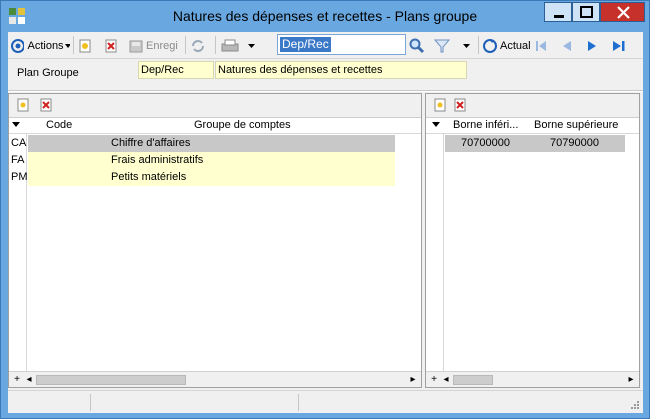  I want to click on last-record-icon, so click(619, 45).